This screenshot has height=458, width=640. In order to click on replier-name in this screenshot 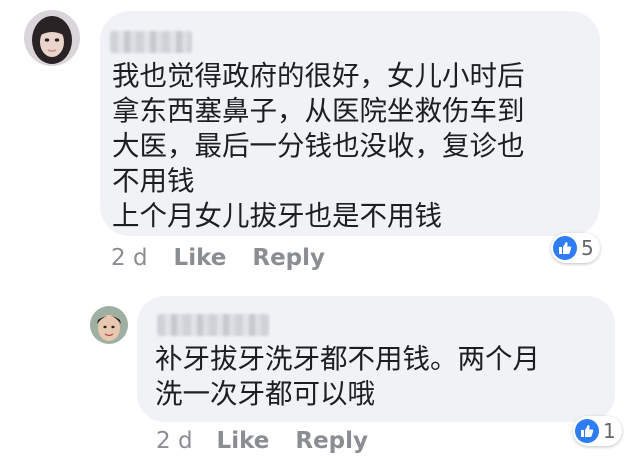, I will do `click(213, 325)`.